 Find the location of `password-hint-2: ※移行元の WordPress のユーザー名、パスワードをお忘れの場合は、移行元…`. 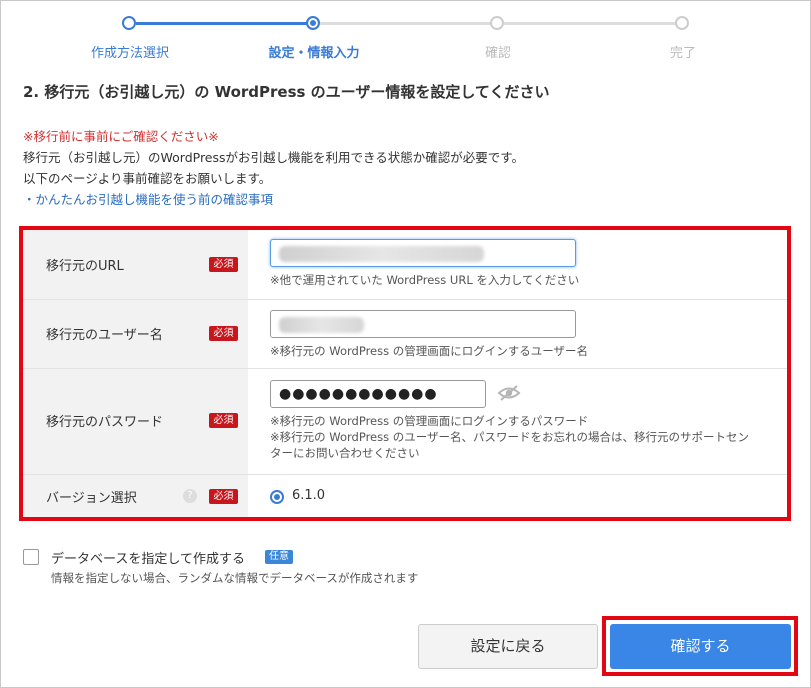

password-hint-2: ※移行元の WordPress のユーザー名、パスワードをお忘れの場合は、移行元… is located at coordinates (510, 437).